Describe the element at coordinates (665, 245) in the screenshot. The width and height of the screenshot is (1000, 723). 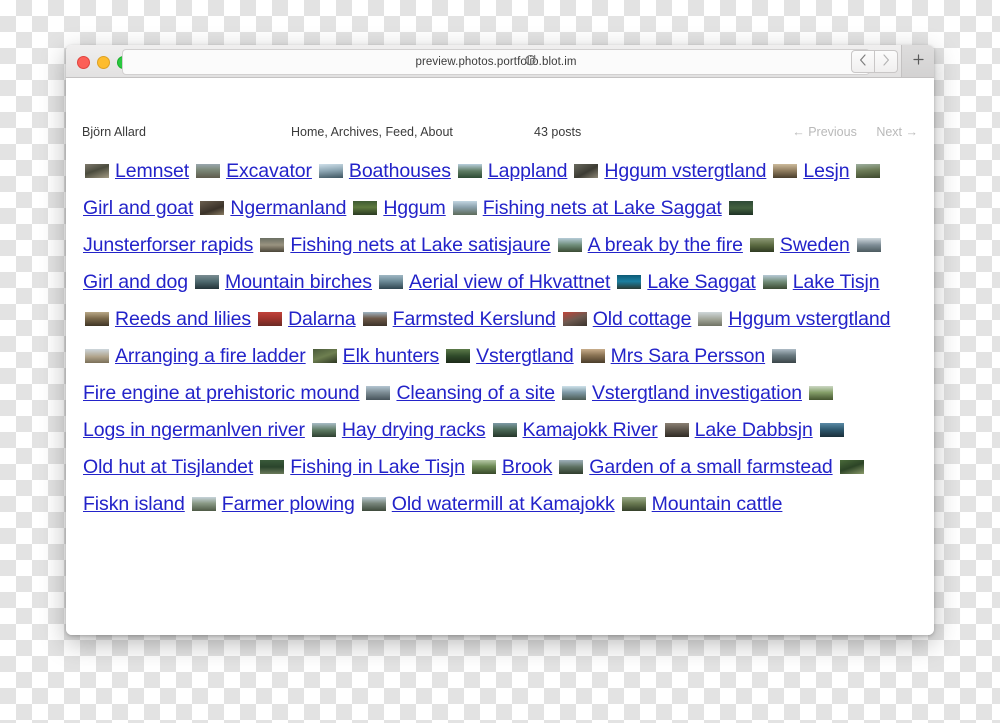
I see `post-link: A break by the fire` at that location.